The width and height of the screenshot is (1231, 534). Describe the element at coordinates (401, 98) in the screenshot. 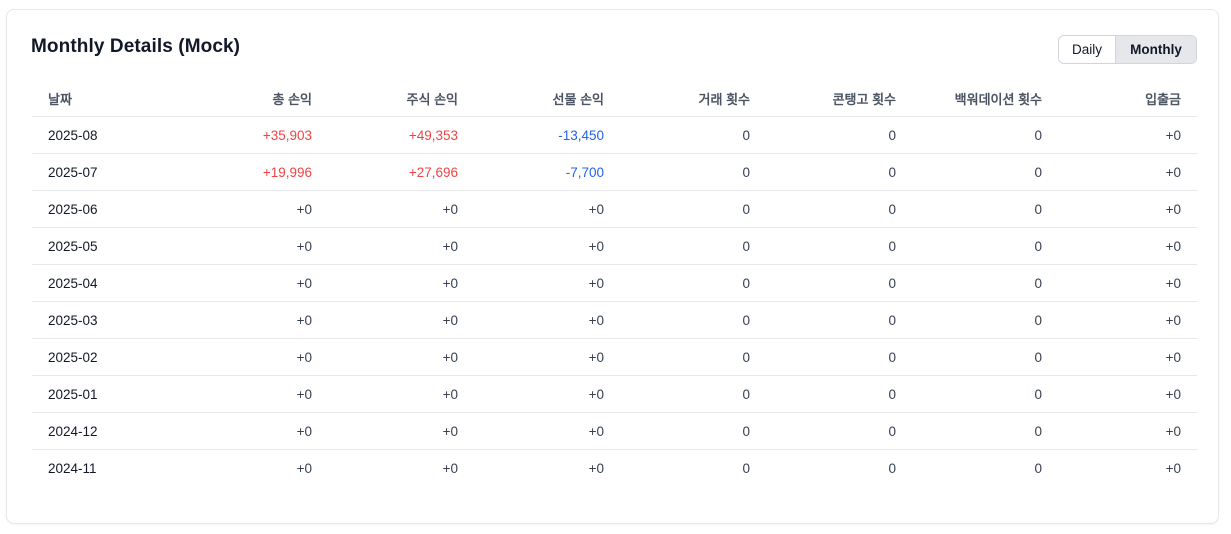

I see `column-header-stock-pnl: 주식 손익` at that location.